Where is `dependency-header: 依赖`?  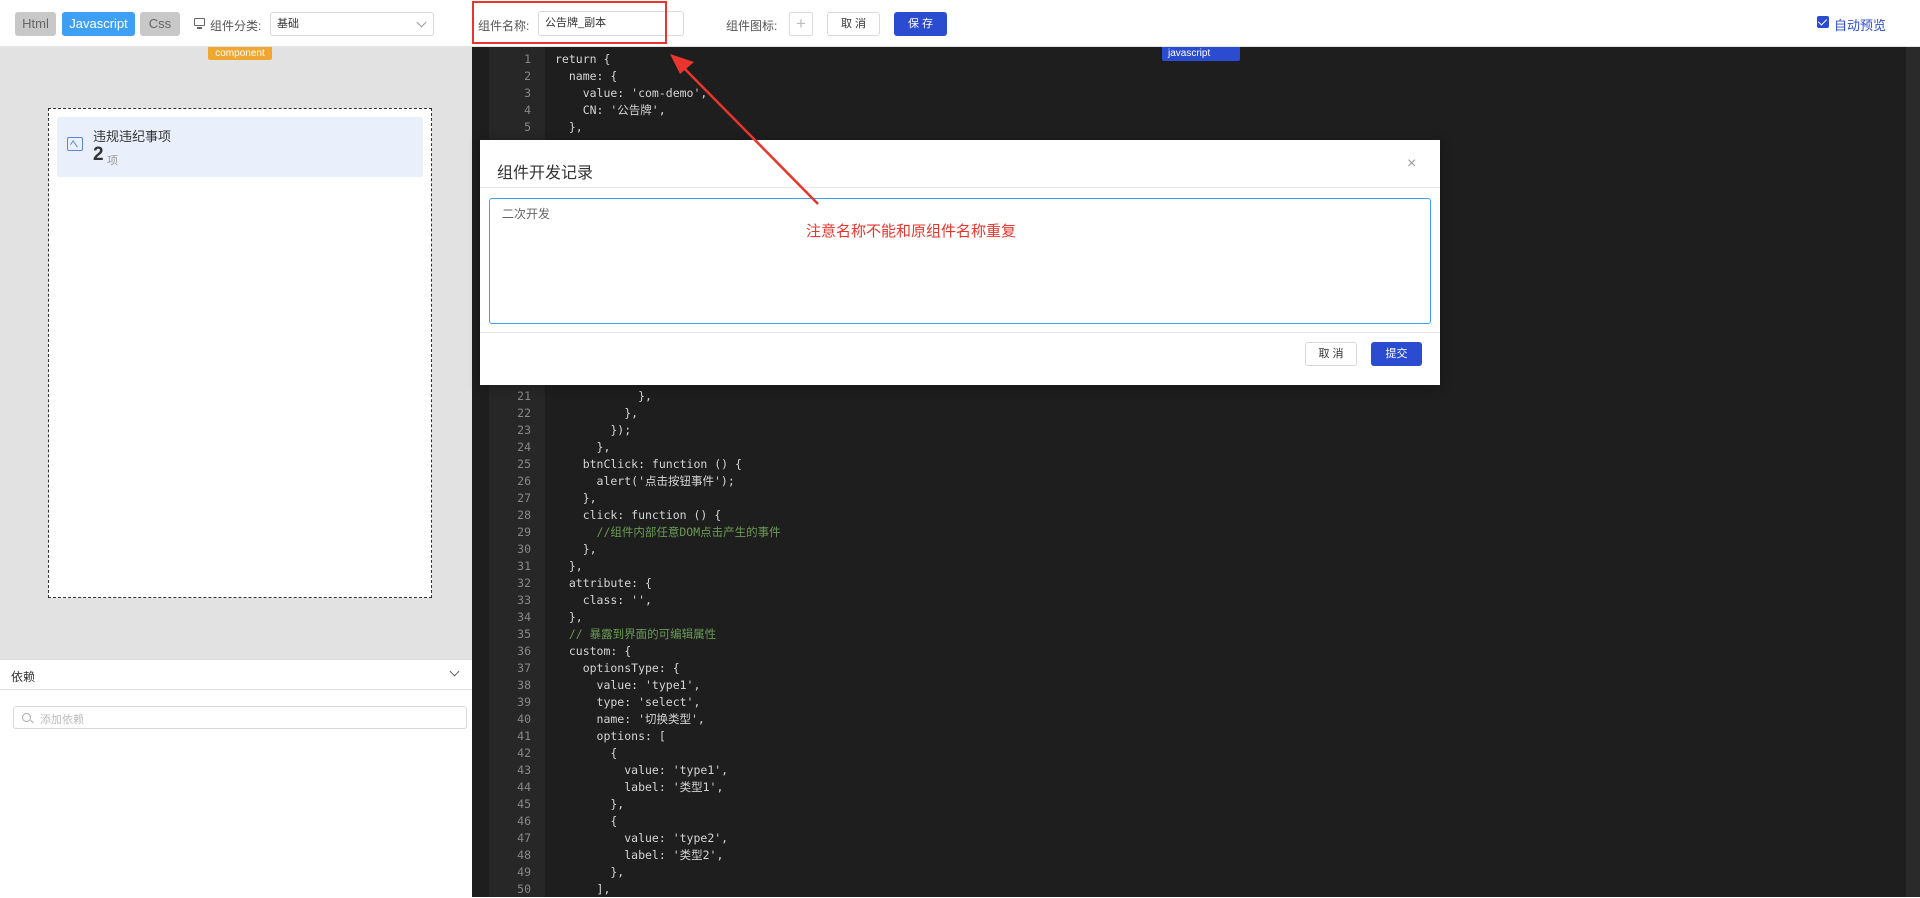 dependency-header: 依赖 is located at coordinates (236, 674).